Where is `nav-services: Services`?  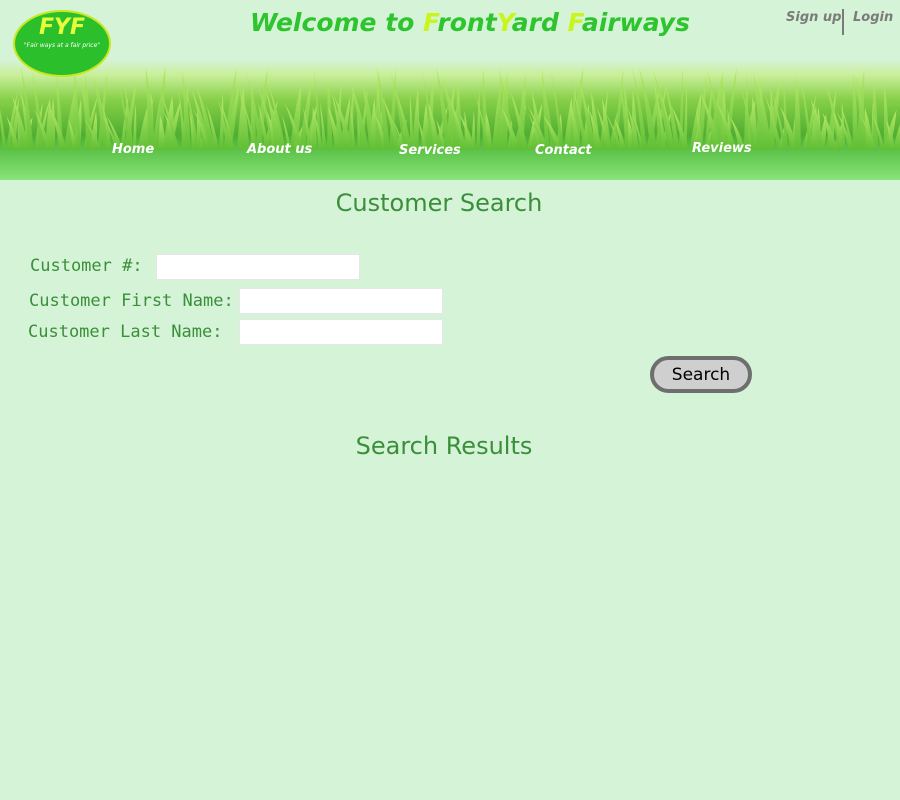 nav-services: Services is located at coordinates (430, 150).